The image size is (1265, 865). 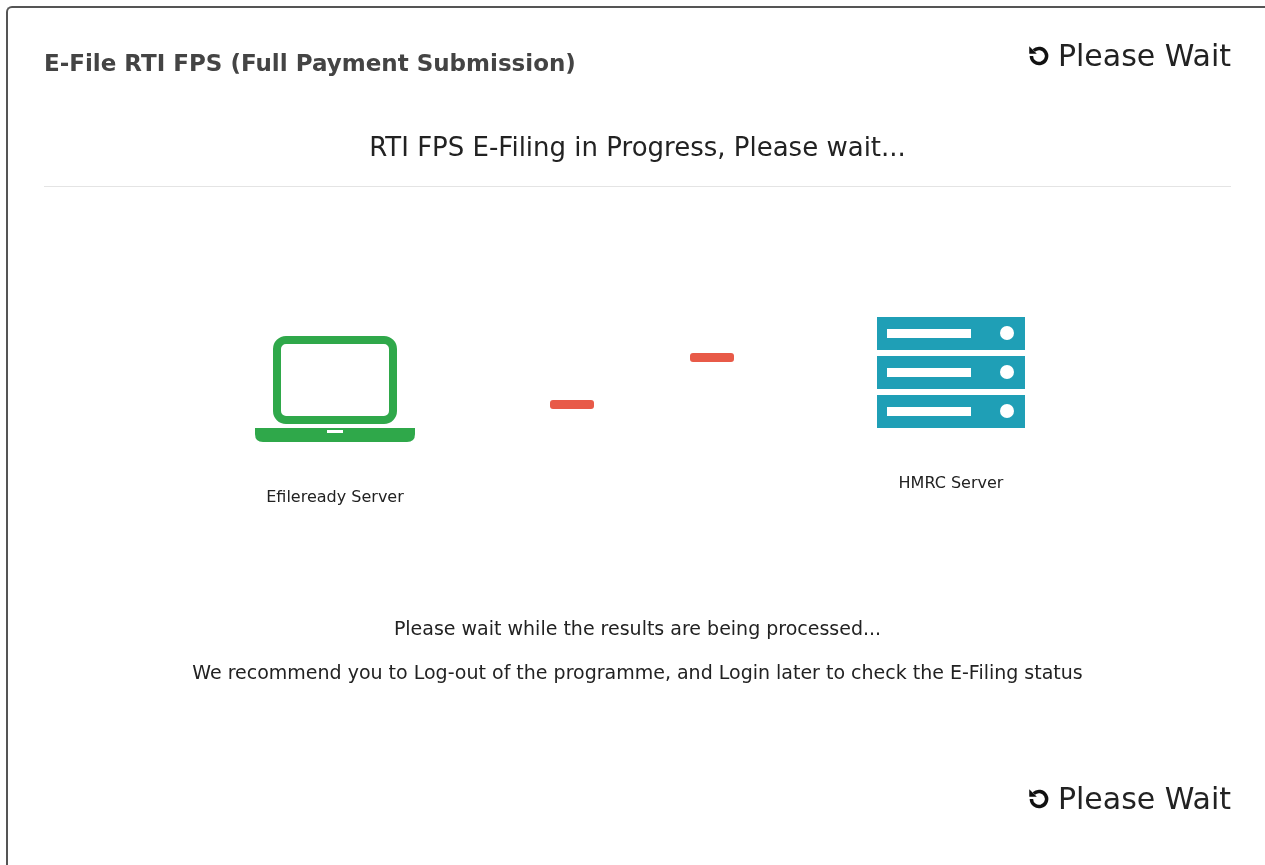 What do you see at coordinates (335, 496) in the screenshot?
I see `endpoint-label: Efileready Server` at bounding box center [335, 496].